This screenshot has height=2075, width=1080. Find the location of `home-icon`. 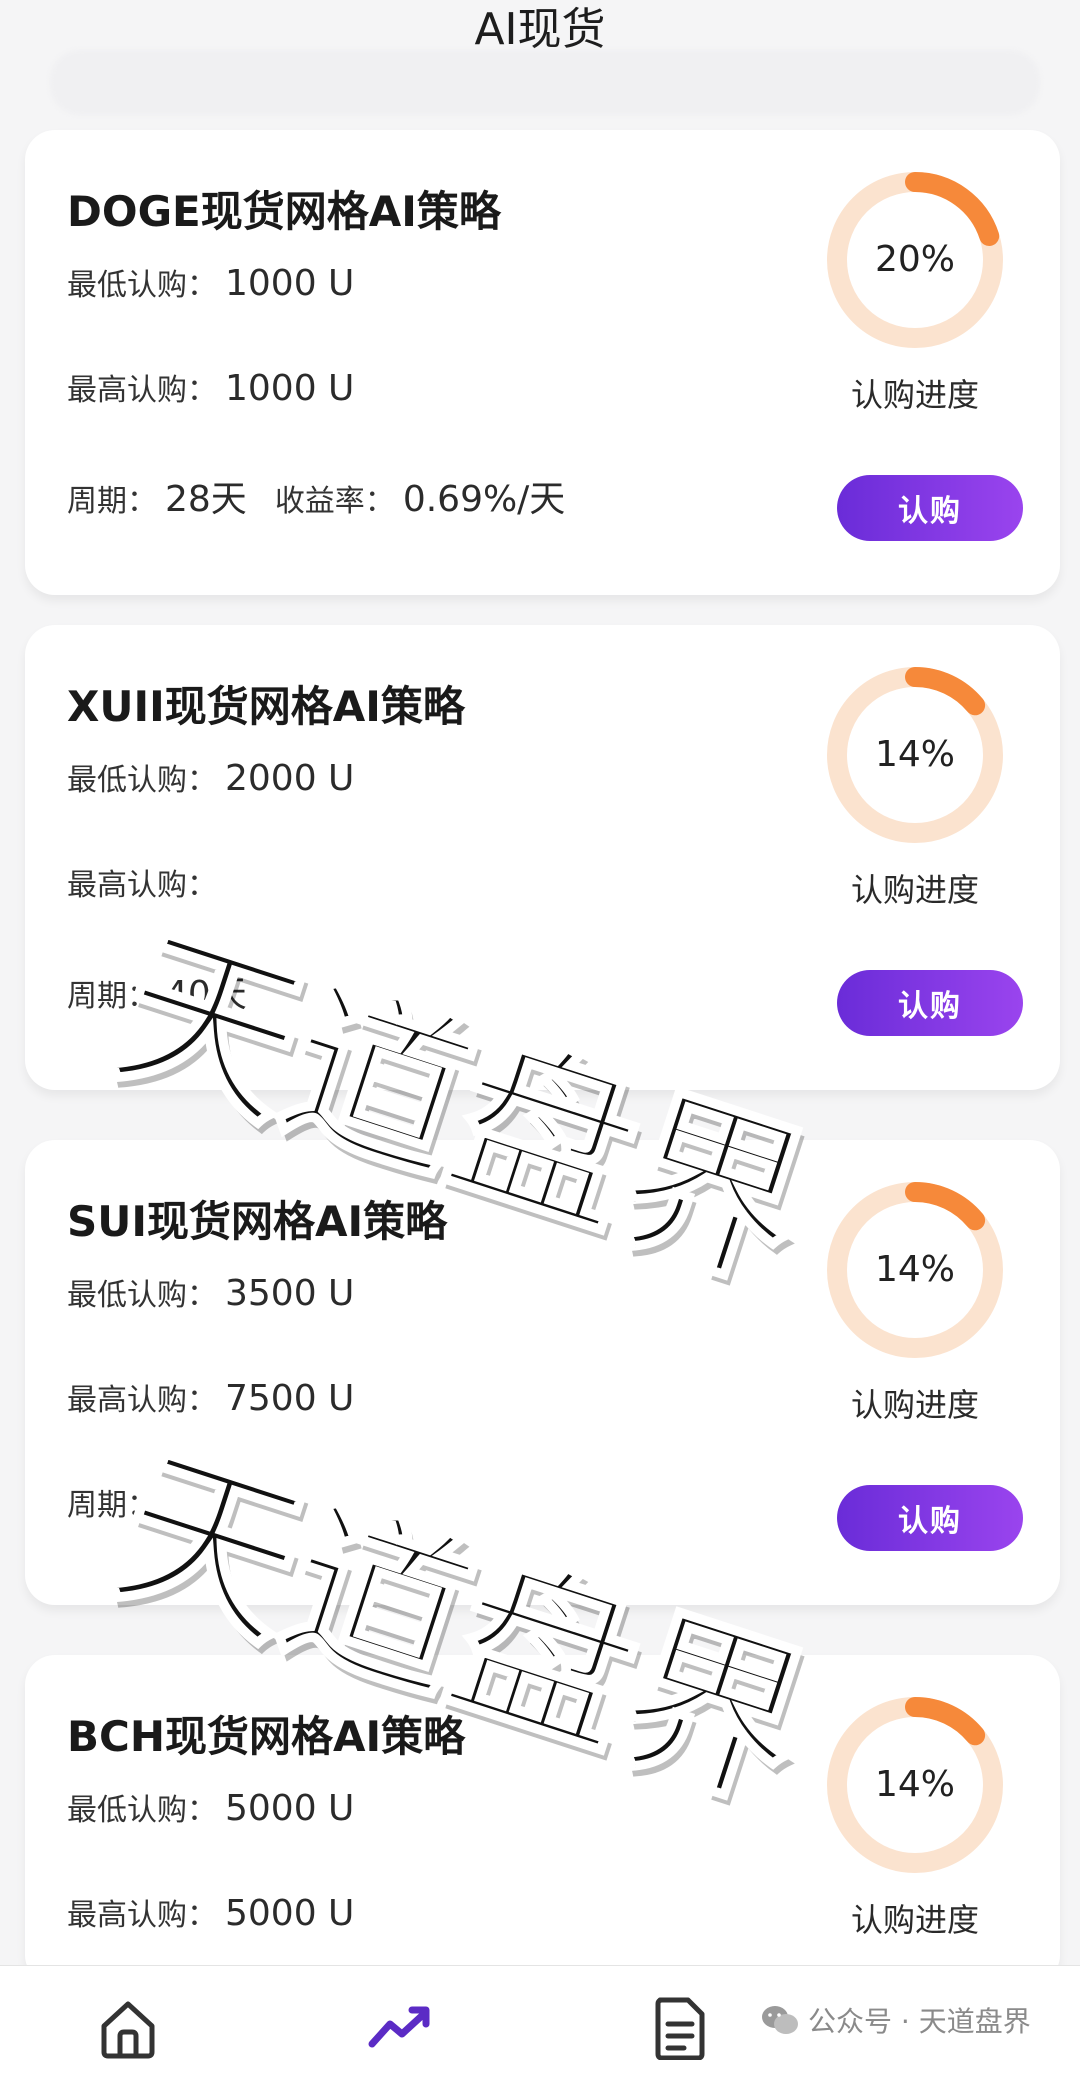

home-icon is located at coordinates (128, 2028).